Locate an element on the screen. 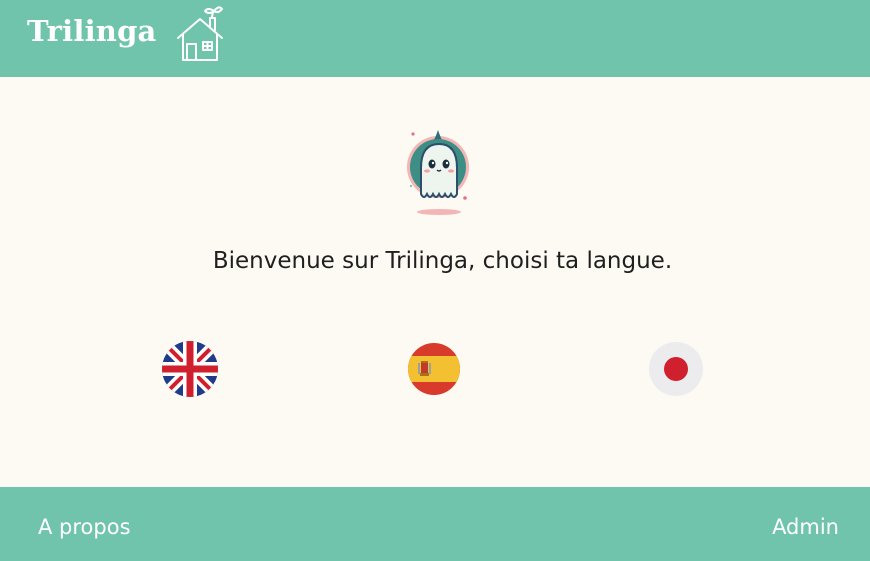 Image resolution: width=870 pixels, height=561 pixels. uk-flag-icon is located at coordinates (190, 369).